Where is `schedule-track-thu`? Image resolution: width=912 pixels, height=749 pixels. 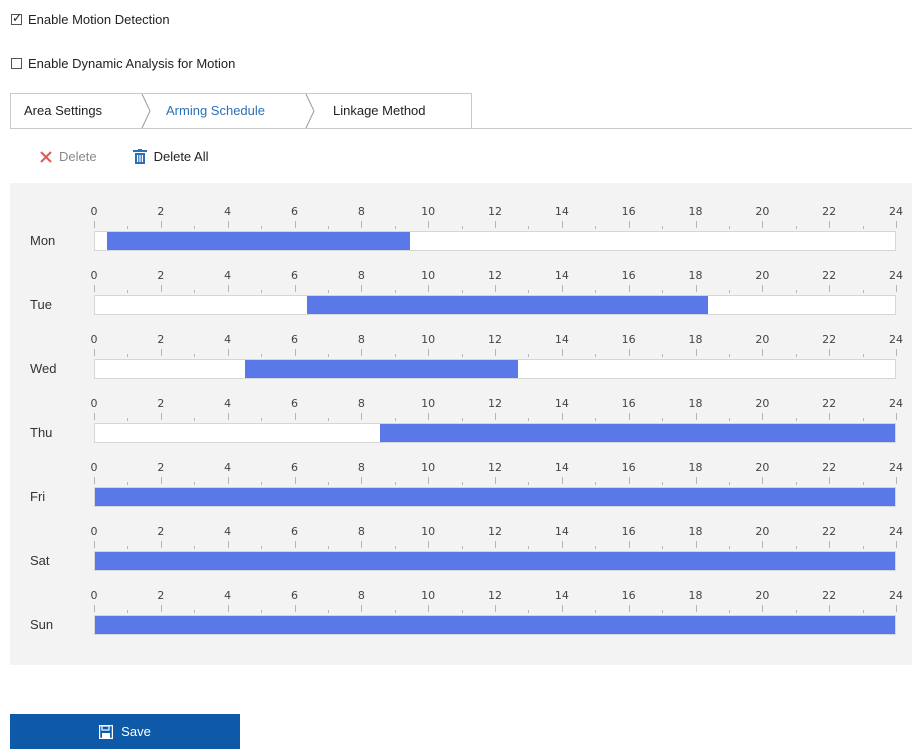 schedule-track-thu is located at coordinates (495, 433).